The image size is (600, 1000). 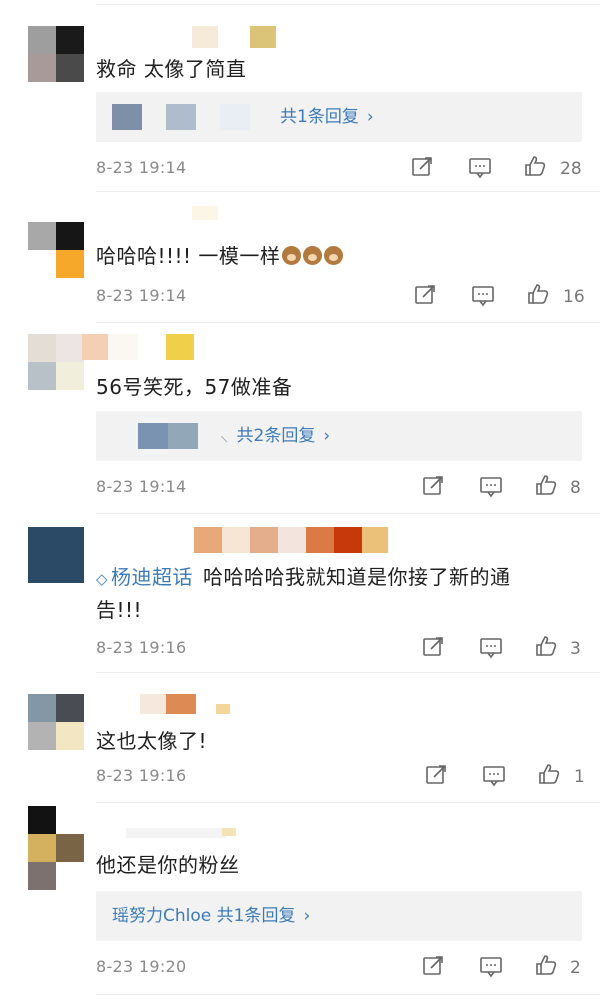 I want to click on reply-count-link: 瑶努力Chloe 共1条回复 ›, so click(x=211, y=916).